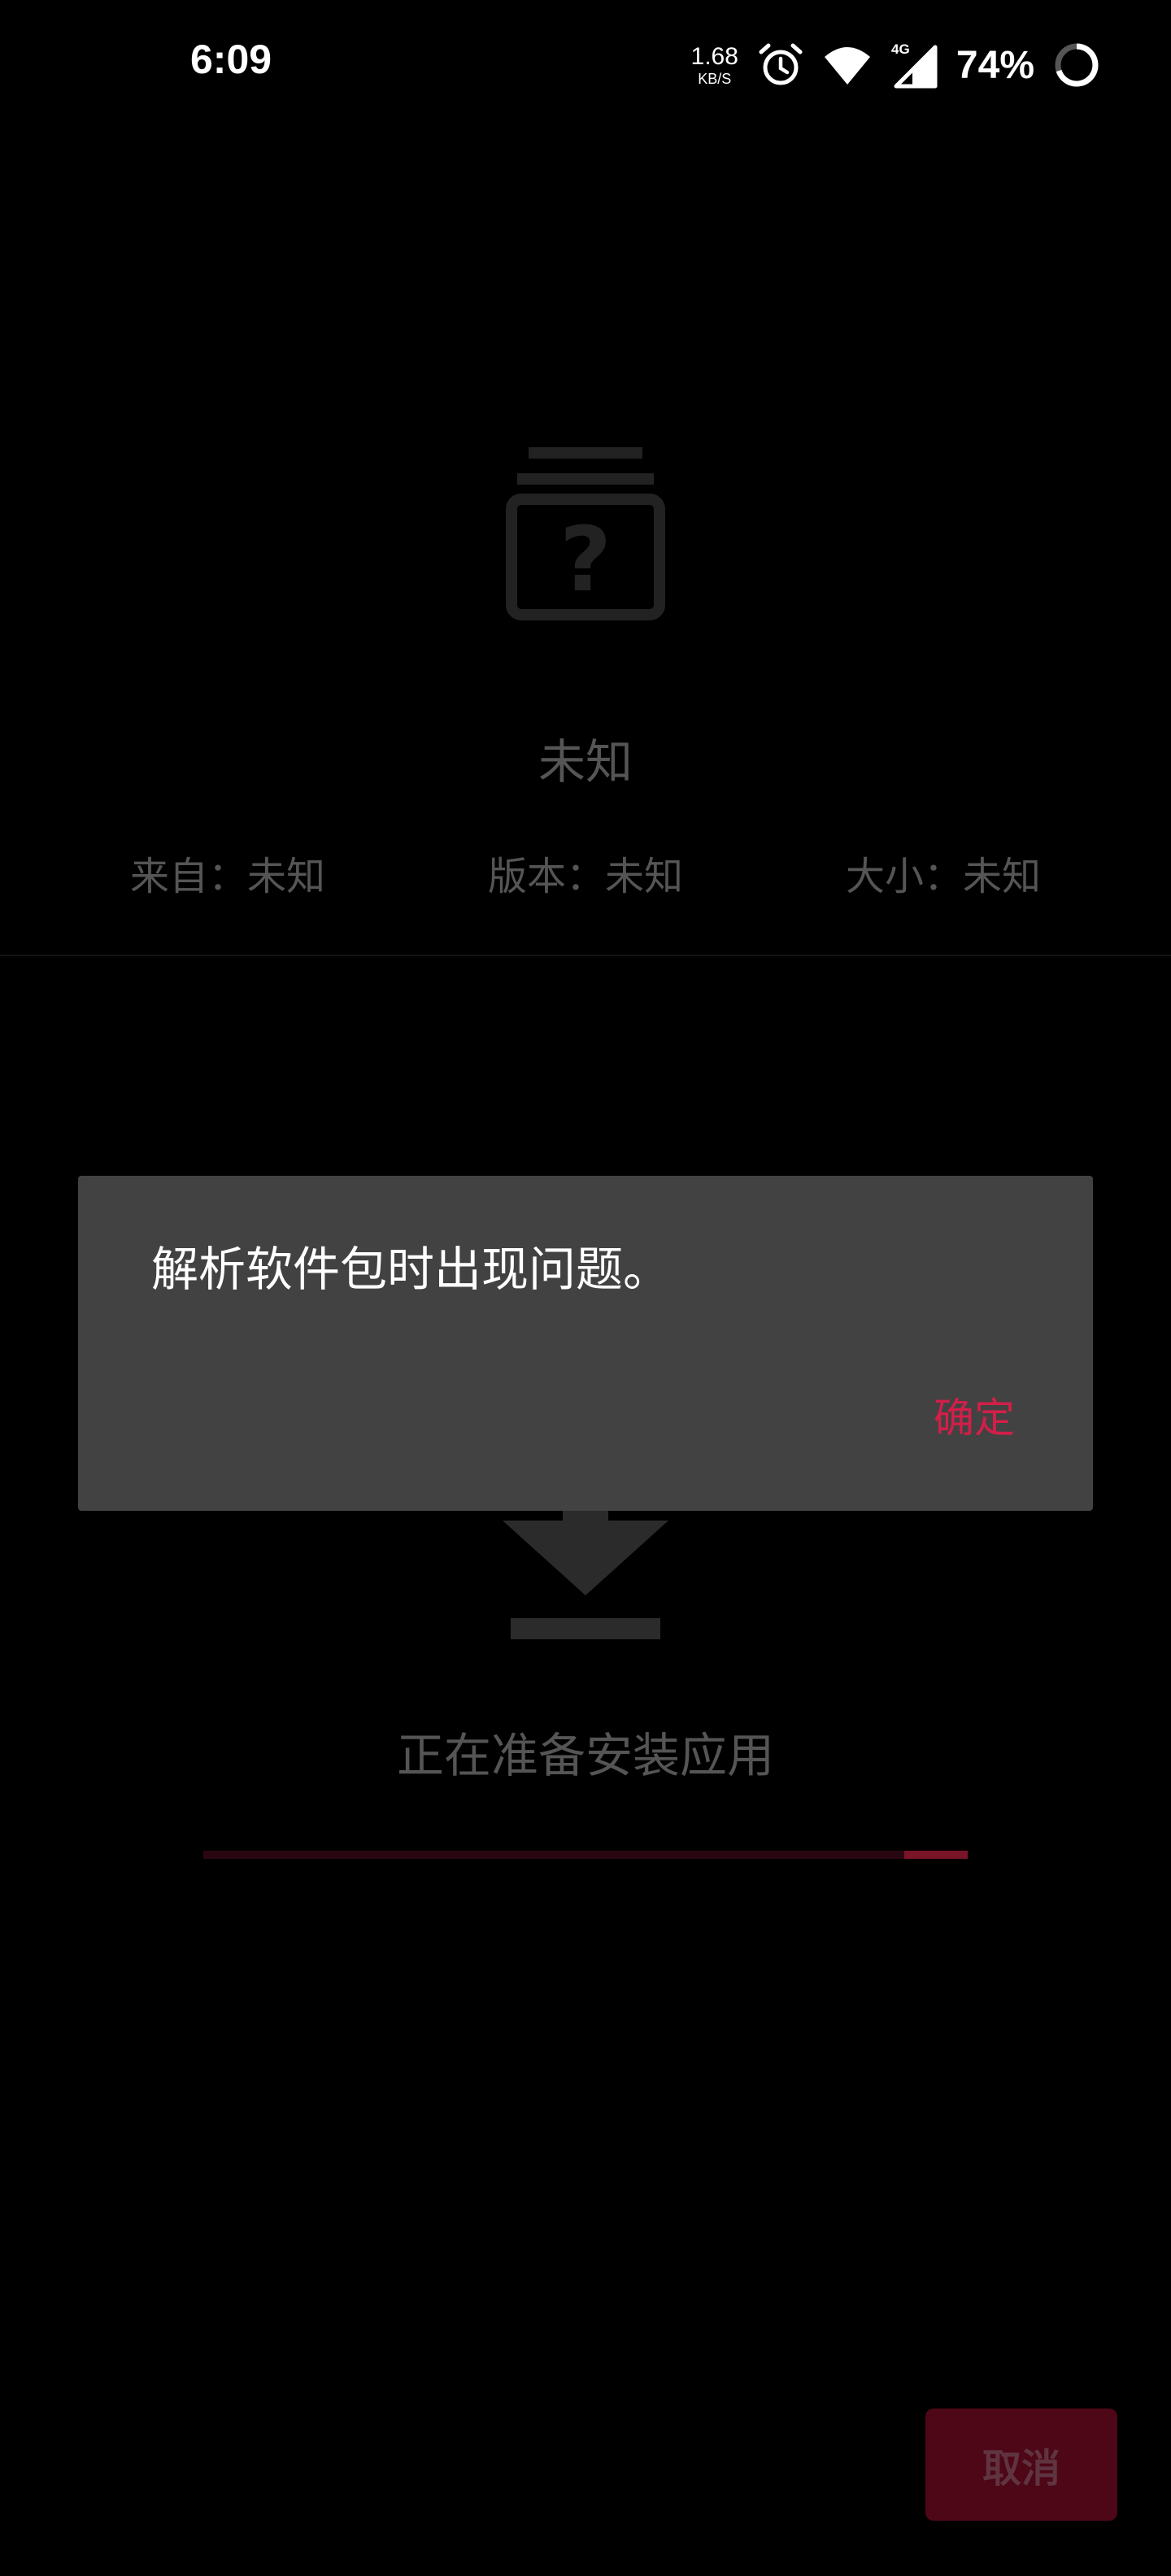  Describe the element at coordinates (585, 1344) in the screenshot. I see `error-dialog: 解析软件包时出现问题。 确定` at that location.